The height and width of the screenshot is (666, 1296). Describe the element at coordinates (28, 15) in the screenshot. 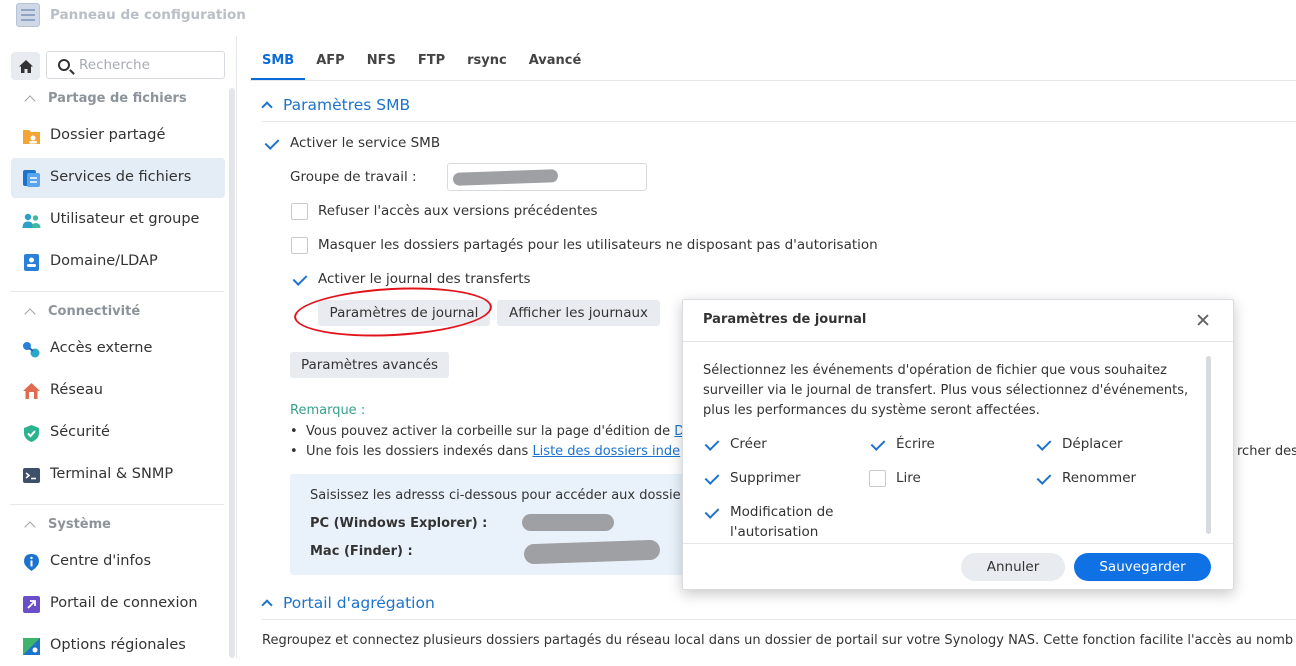

I see `control-panel-icon` at that location.